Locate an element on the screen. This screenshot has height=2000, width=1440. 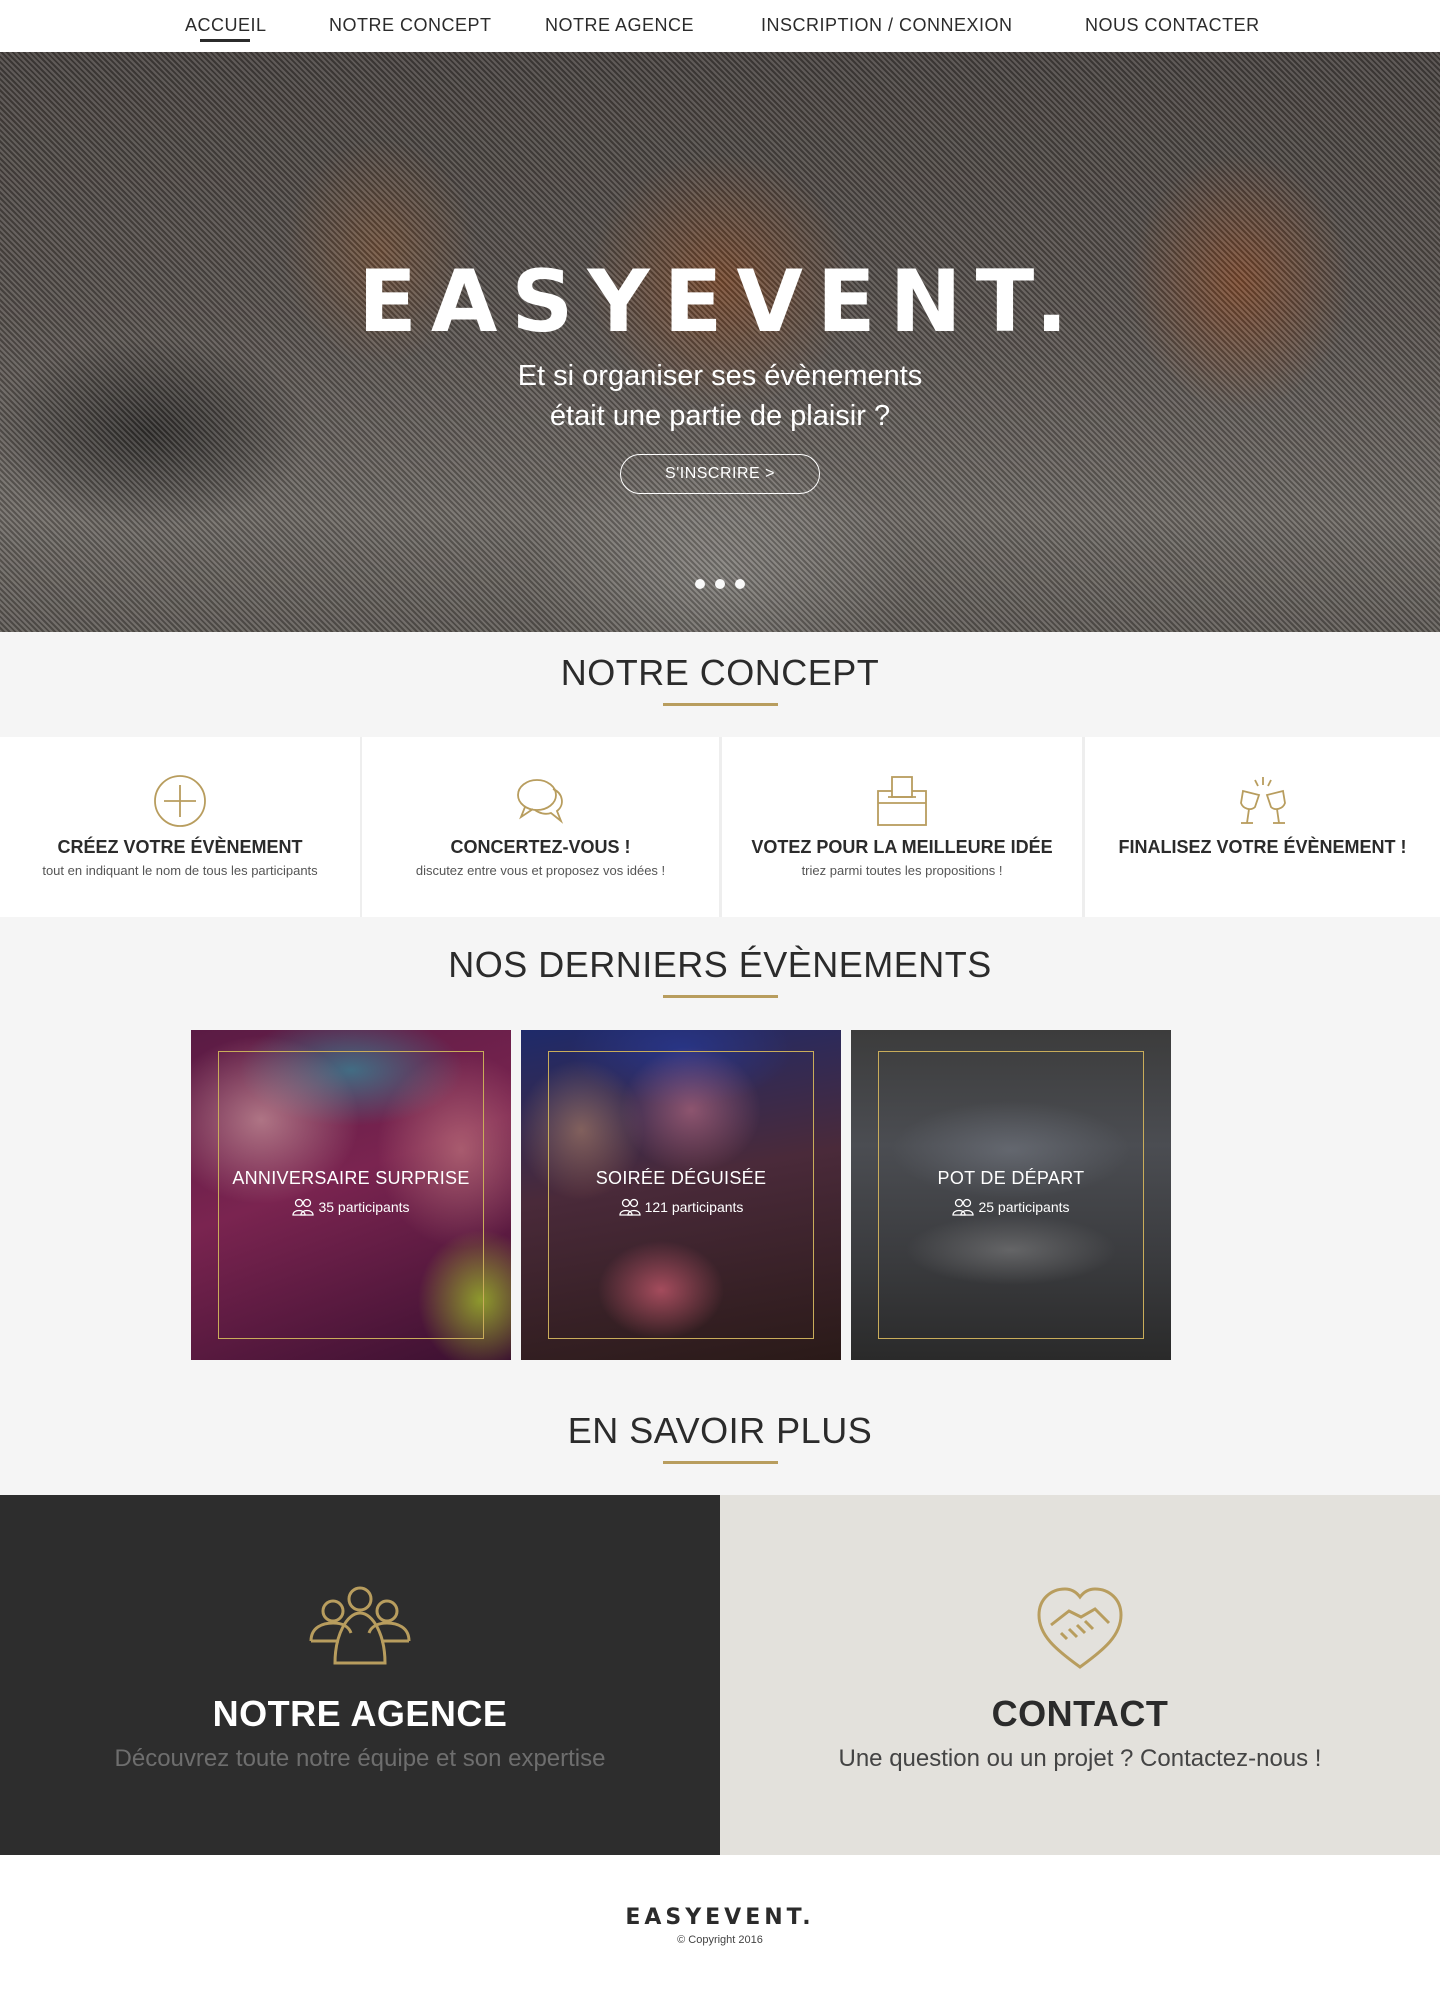
event-participants-count: 121 participants is located at coordinates (694, 1207).